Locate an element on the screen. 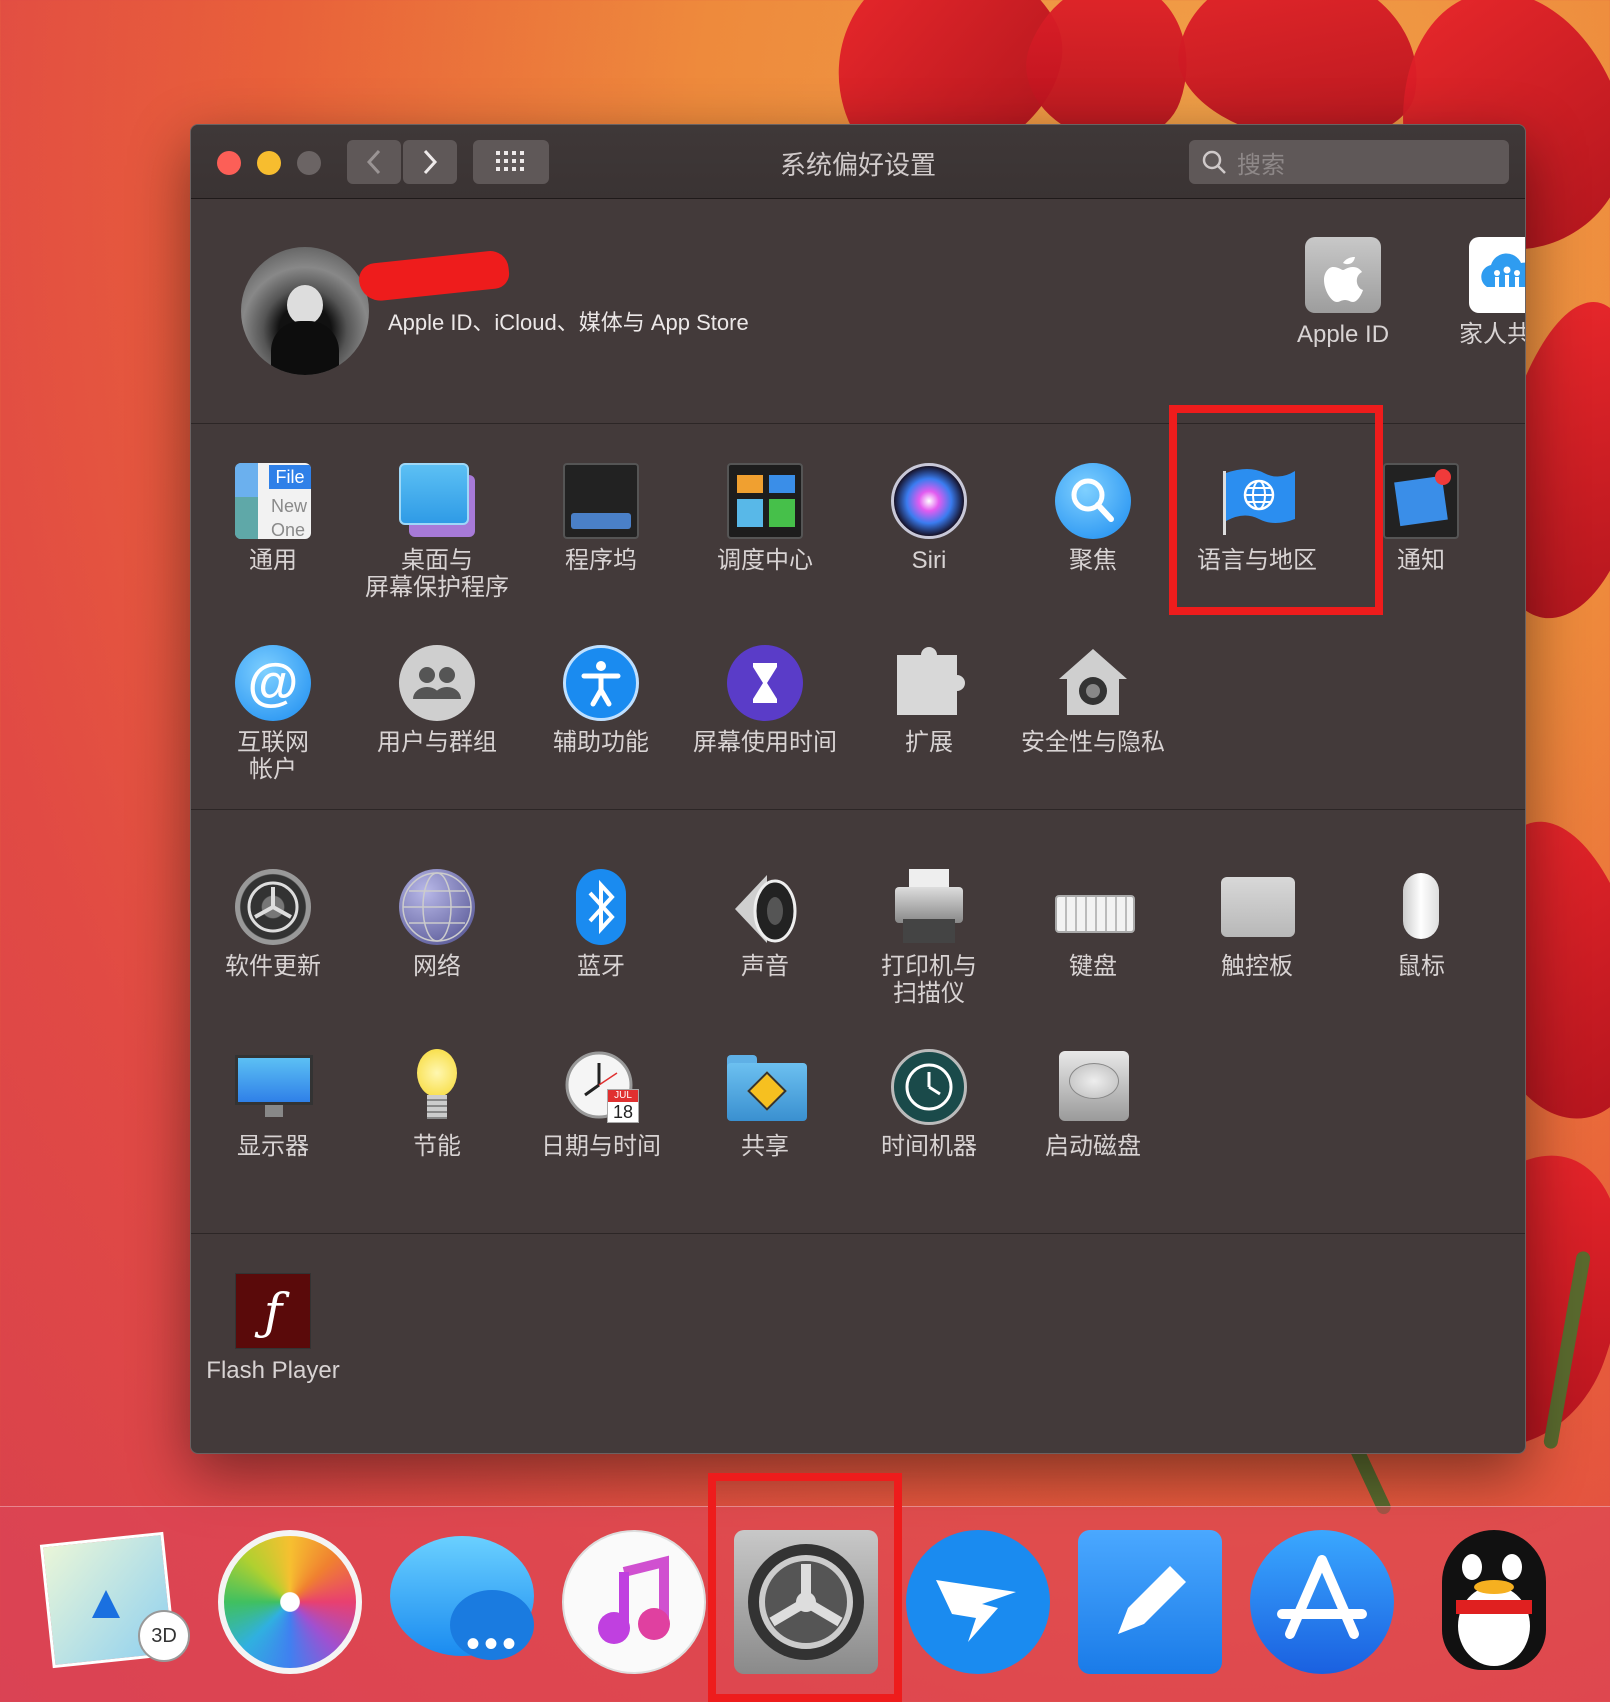 The height and width of the screenshot is (1702, 1610). apple-id-label: Apple ID is located at coordinates (1343, 334).